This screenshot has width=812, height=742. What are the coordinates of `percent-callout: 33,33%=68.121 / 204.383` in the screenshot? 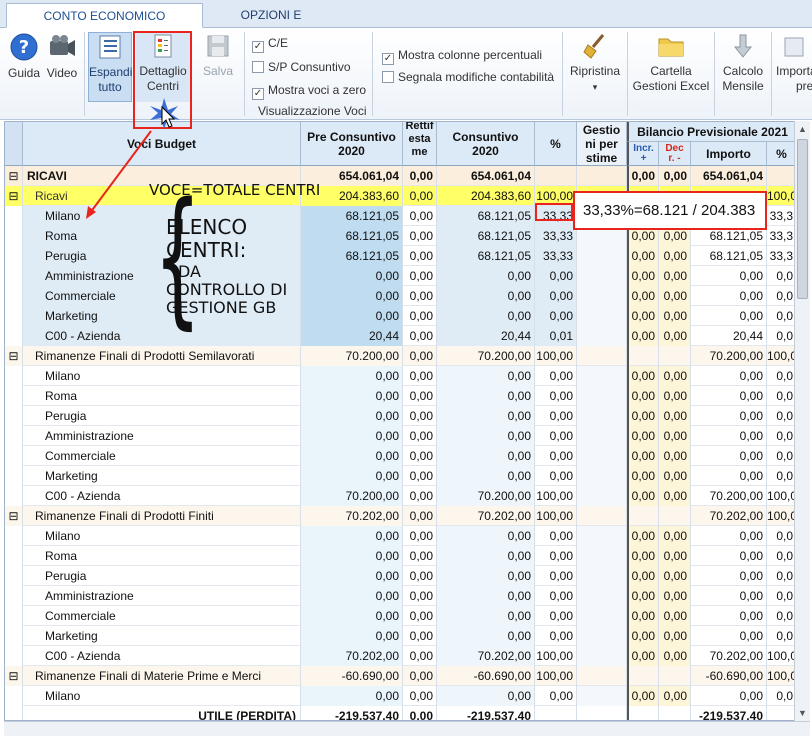 It's located at (670, 210).